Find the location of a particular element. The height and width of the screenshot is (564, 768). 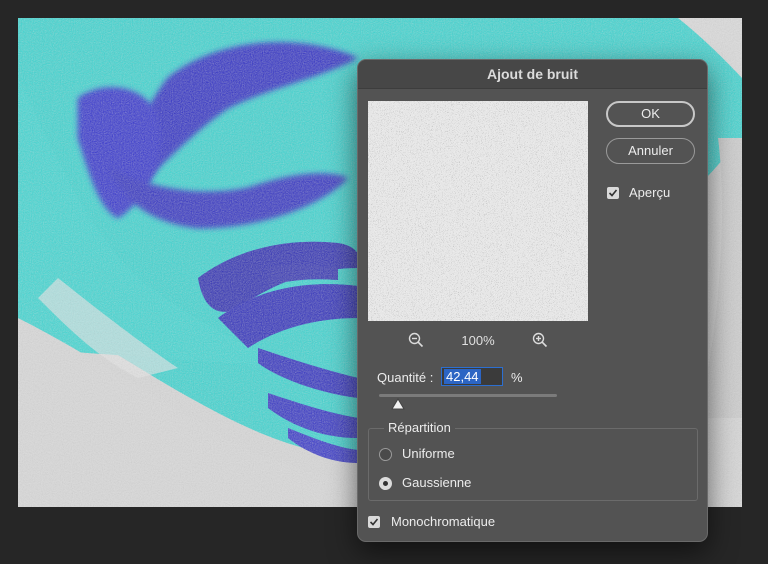

radio-gaussian is located at coordinates (385, 483).